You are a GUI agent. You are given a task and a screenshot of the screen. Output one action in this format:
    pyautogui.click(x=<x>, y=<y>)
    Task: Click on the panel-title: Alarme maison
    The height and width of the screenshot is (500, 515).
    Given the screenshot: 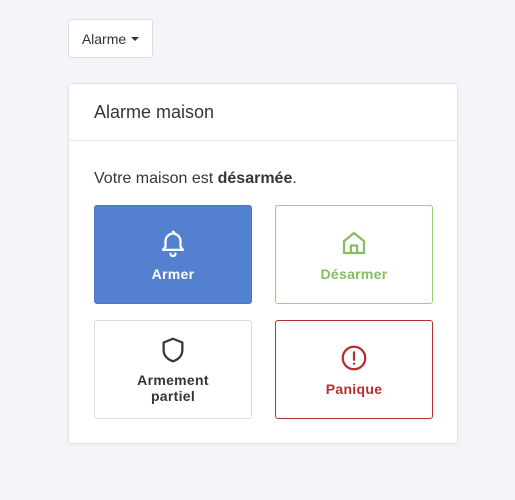 What is the action you would take?
    pyautogui.click(x=154, y=111)
    